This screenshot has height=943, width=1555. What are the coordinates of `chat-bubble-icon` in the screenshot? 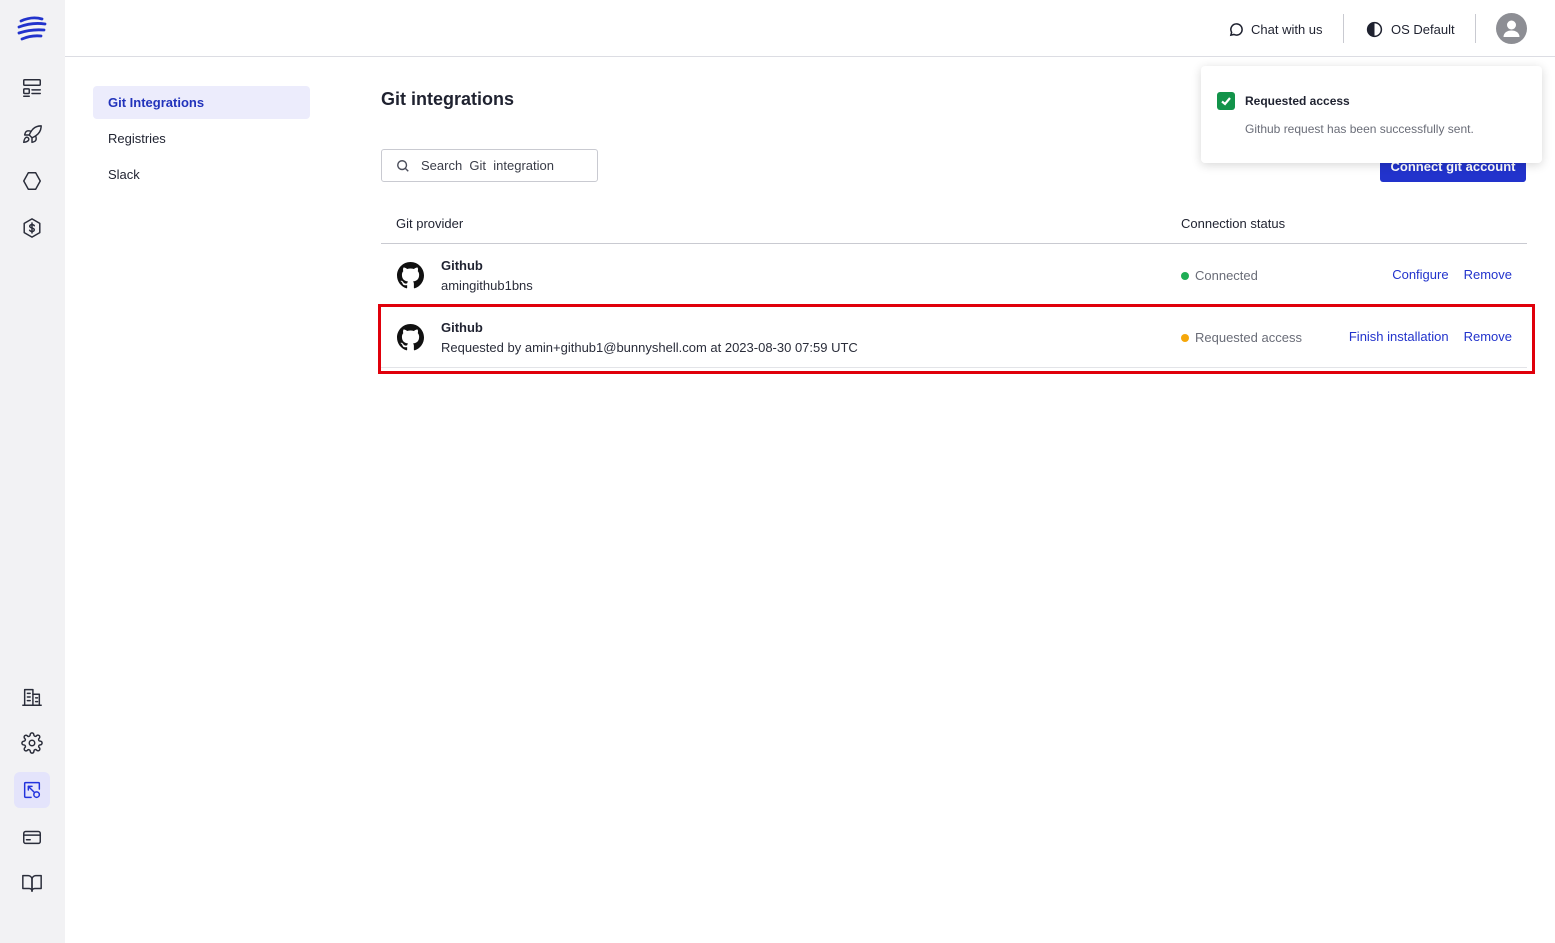 It's located at (1236, 29).